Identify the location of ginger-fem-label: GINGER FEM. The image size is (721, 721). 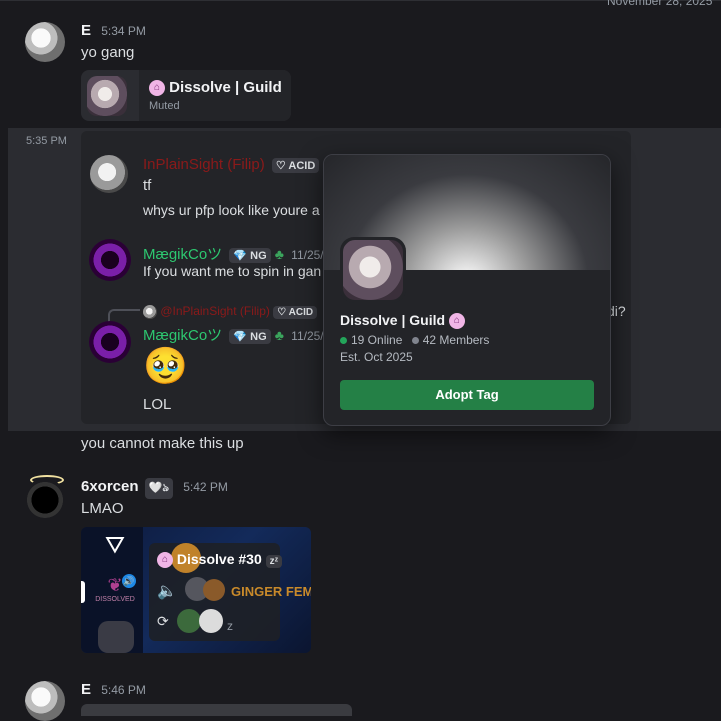
(271, 591).